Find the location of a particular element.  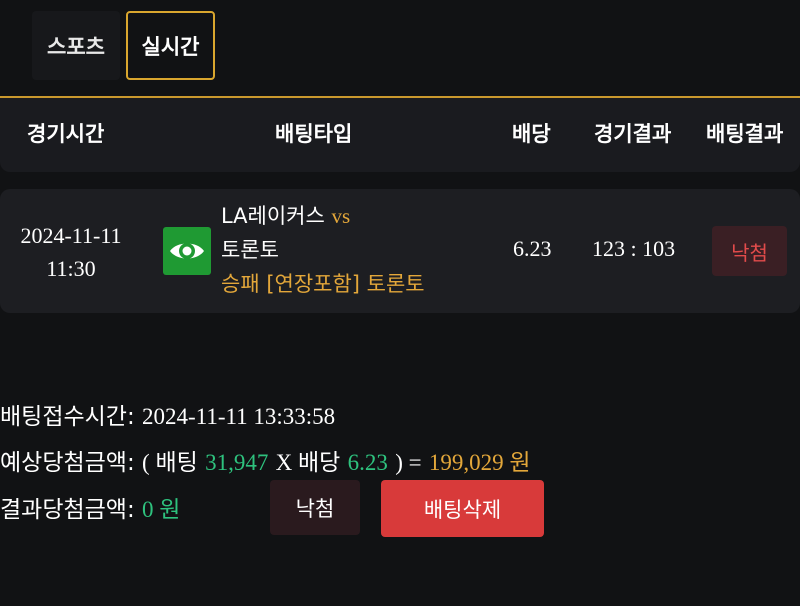

header-bet-type: 배팅타입 is located at coordinates (314, 134).